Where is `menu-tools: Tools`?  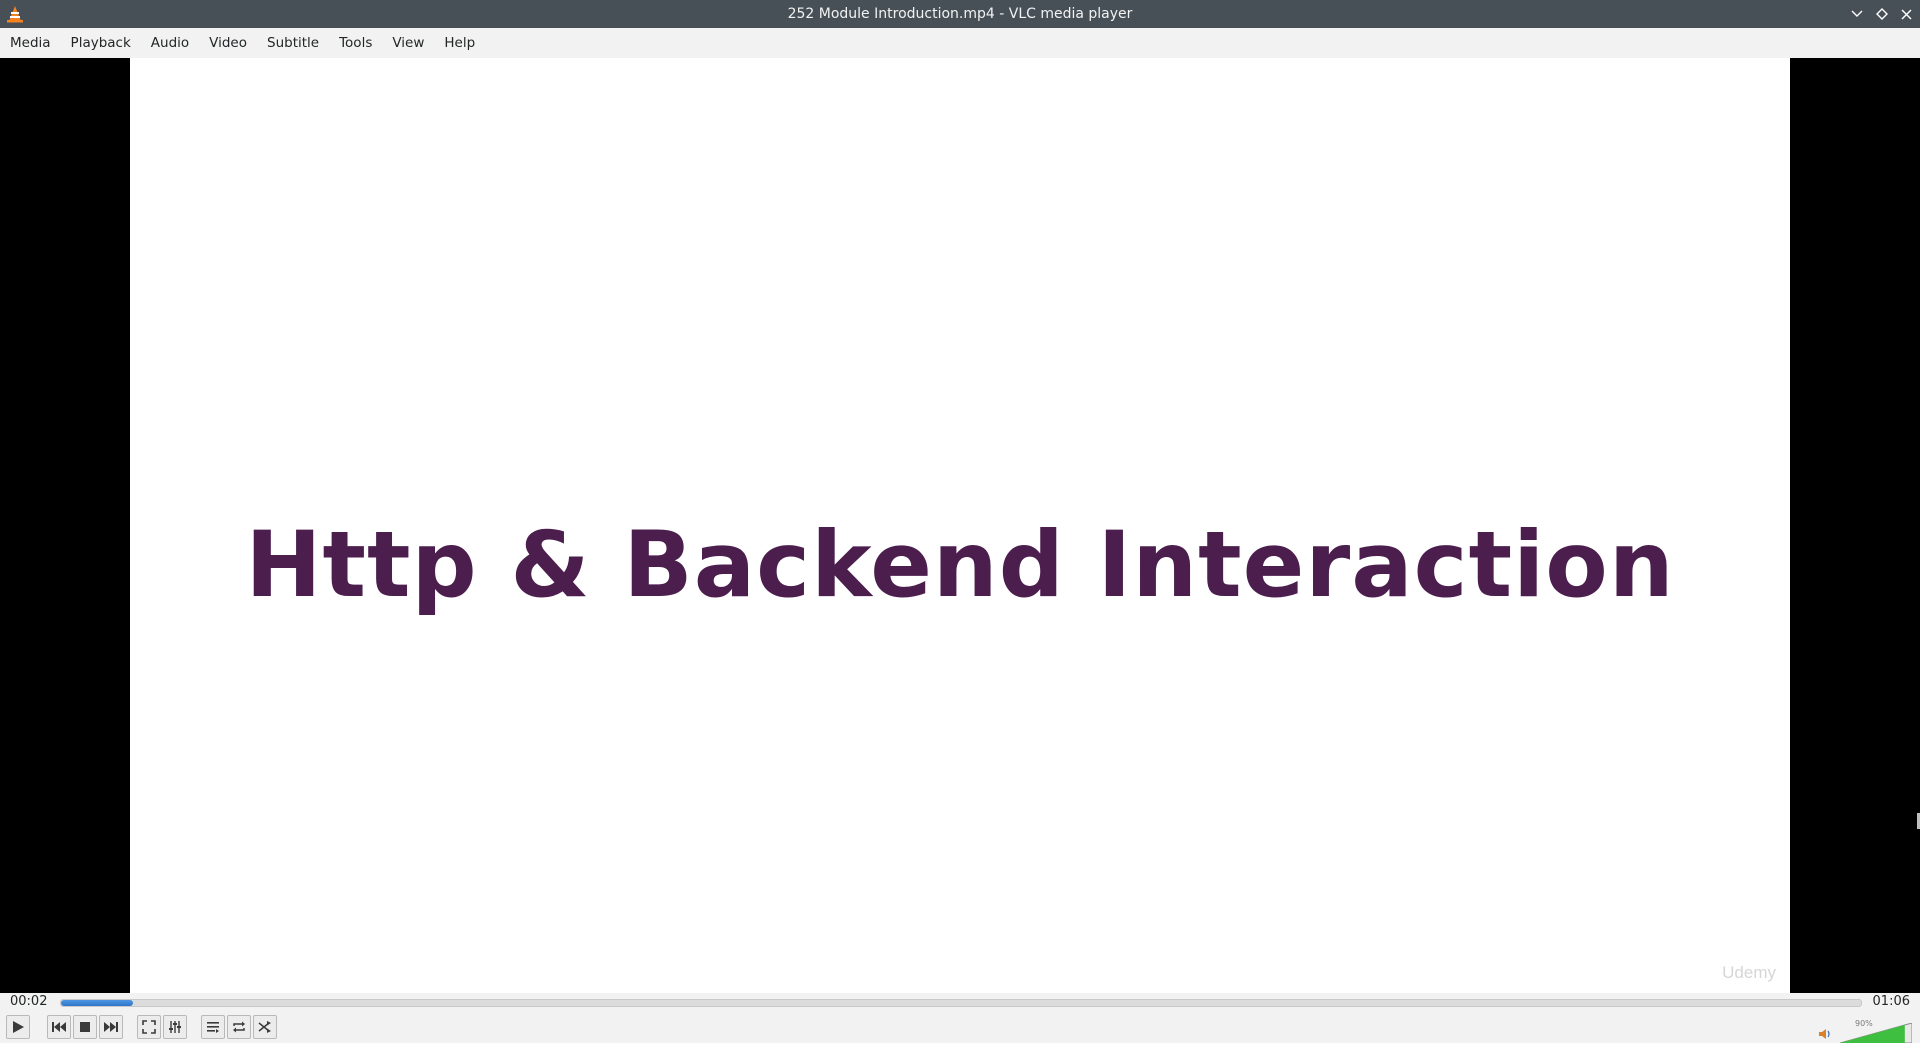 menu-tools: Tools is located at coordinates (355, 43).